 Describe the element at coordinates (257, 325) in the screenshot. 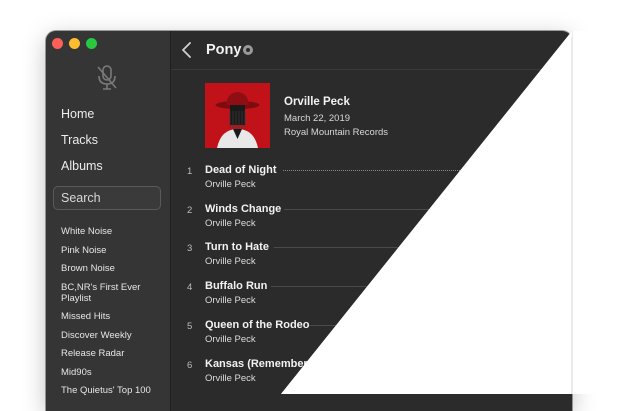

I see `track-title: Queen of the Rodeo` at that location.